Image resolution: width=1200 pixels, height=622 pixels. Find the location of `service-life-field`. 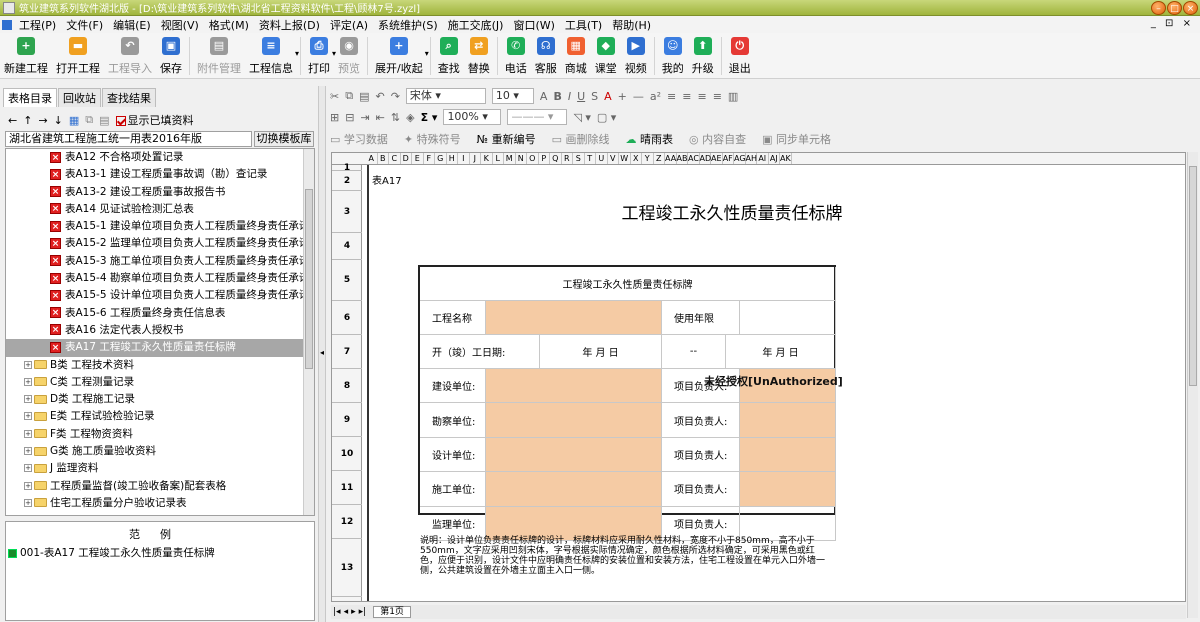

service-life-field is located at coordinates (788, 318).